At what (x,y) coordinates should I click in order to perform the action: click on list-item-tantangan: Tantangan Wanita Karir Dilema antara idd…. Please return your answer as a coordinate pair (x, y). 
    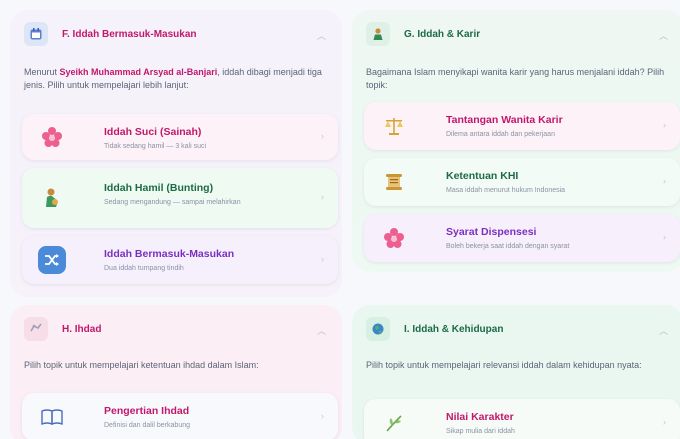
    Looking at the image, I should click on (522, 126).